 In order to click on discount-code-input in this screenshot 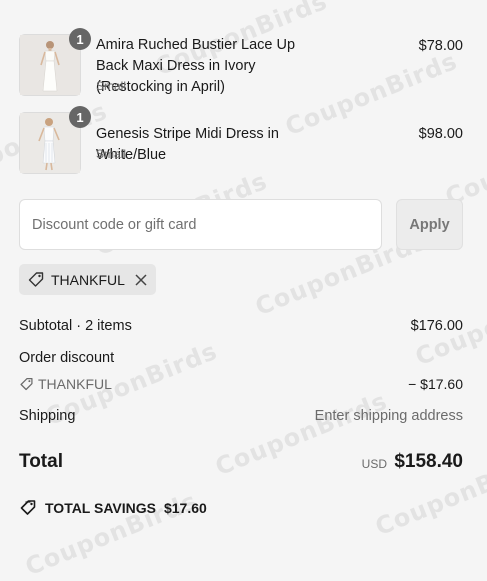, I will do `click(200, 224)`.